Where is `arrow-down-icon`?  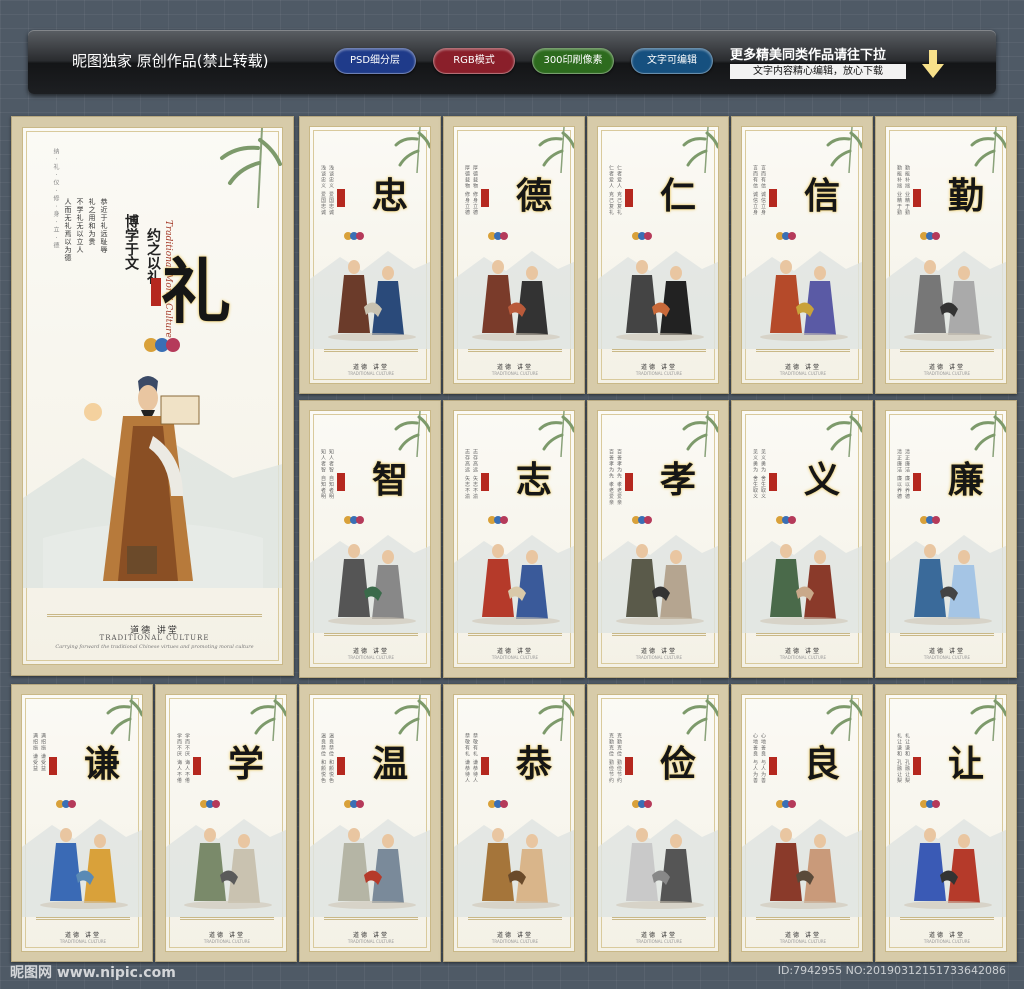 arrow-down-icon is located at coordinates (933, 64).